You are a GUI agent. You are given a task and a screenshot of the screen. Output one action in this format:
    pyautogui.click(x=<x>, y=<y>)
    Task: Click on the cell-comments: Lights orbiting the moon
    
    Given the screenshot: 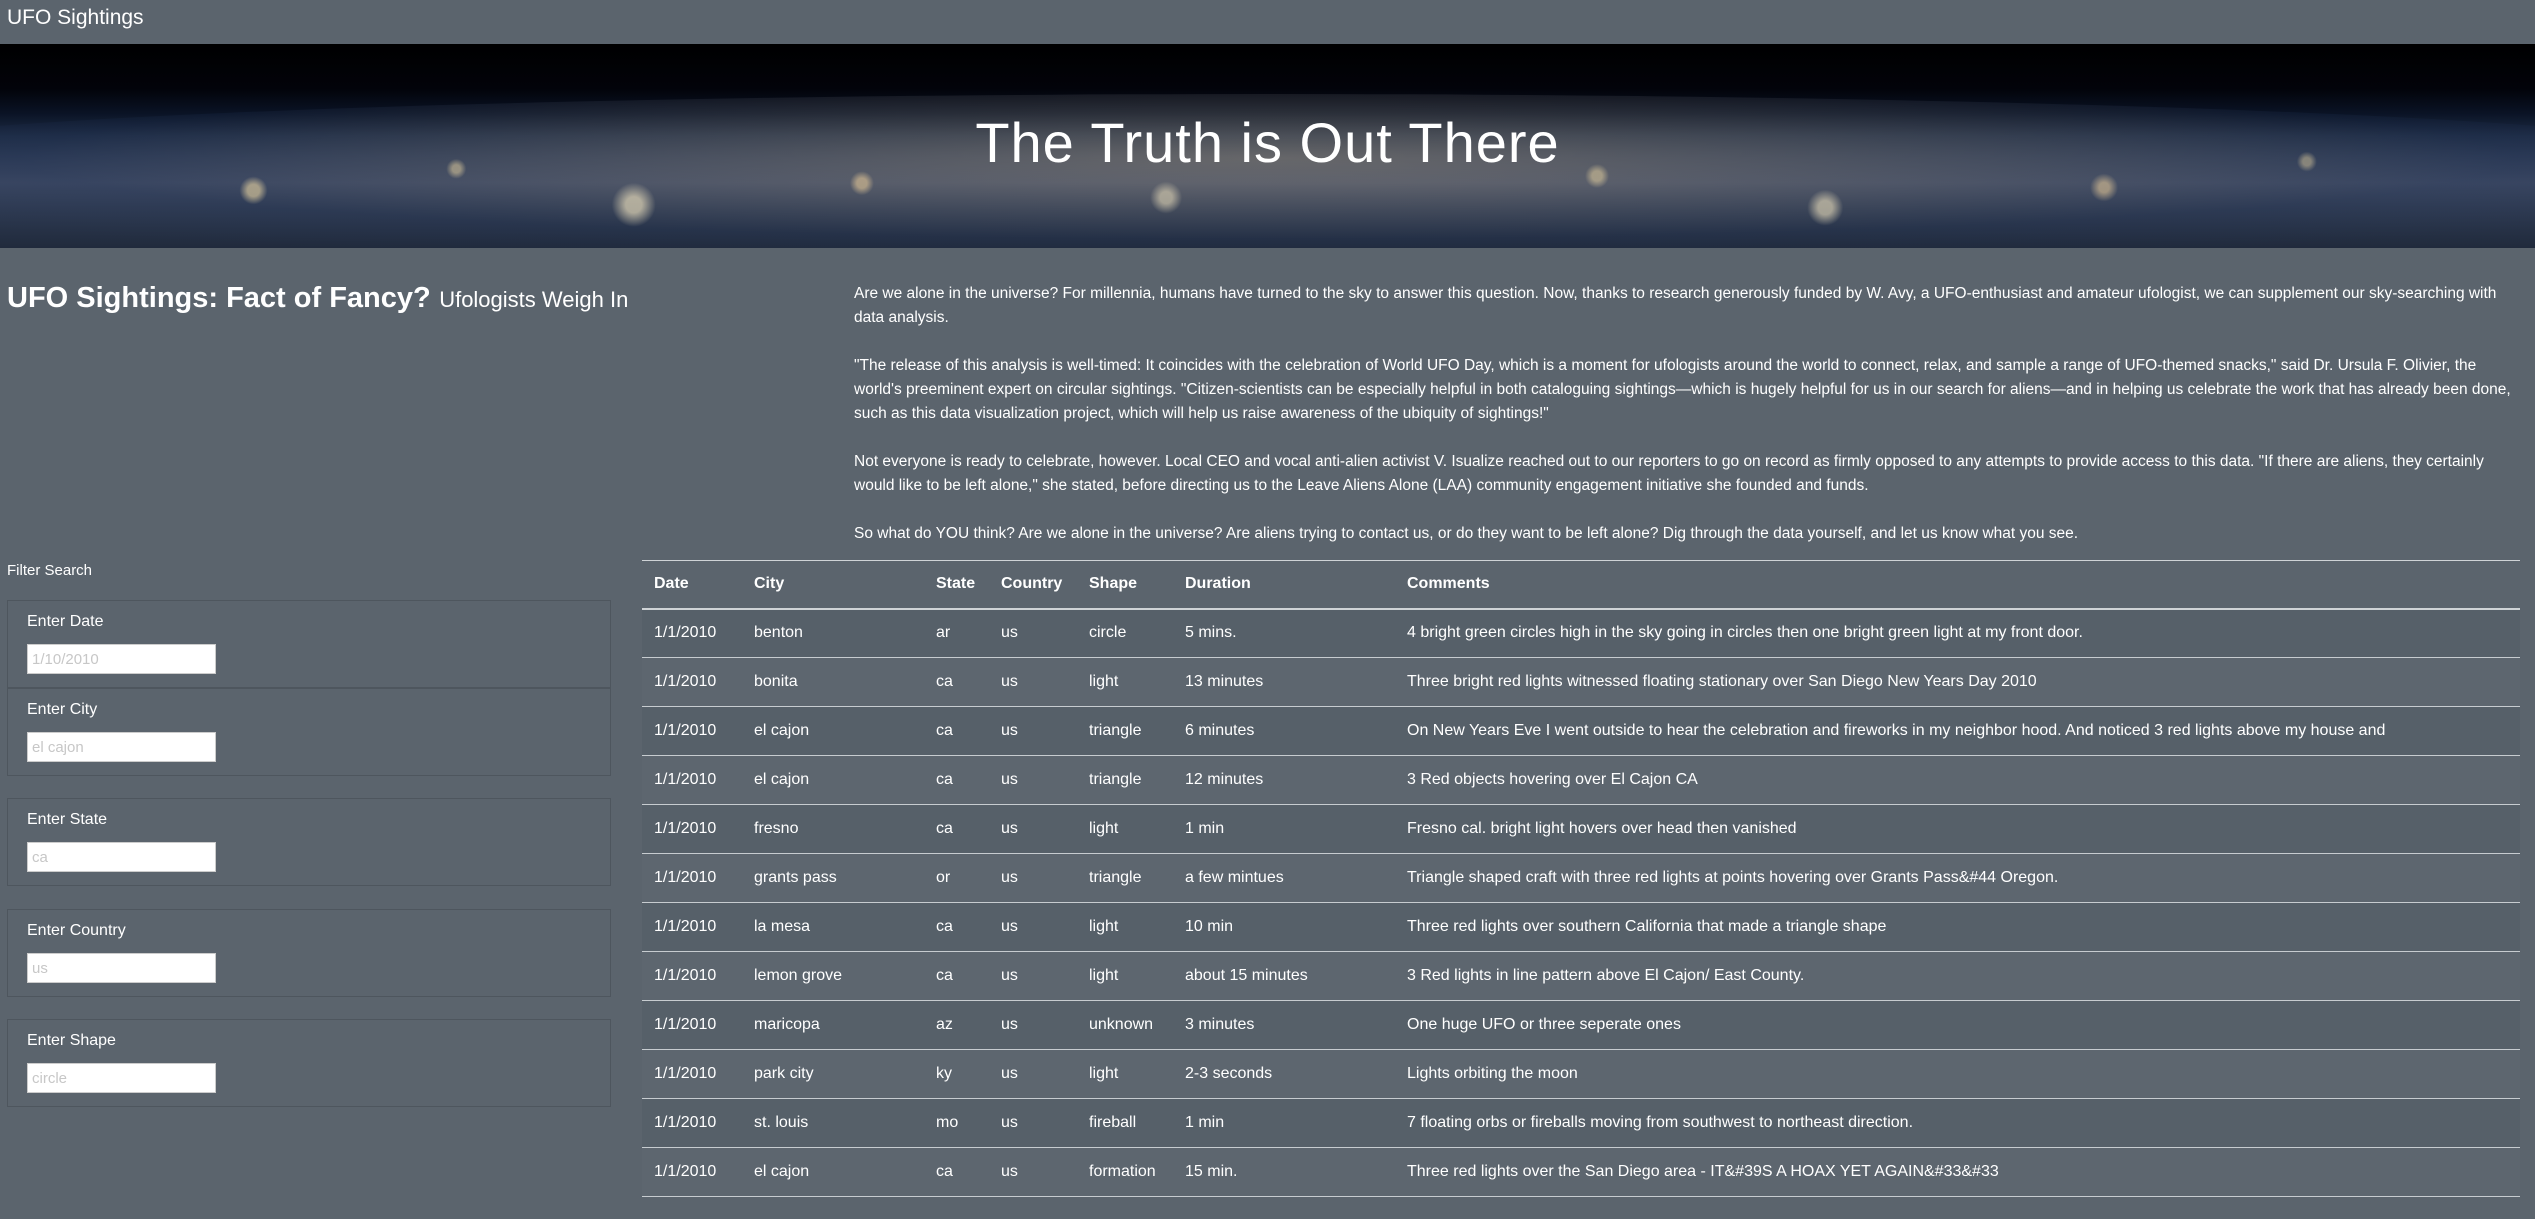 What is the action you would take?
    pyautogui.click(x=1957, y=1074)
    